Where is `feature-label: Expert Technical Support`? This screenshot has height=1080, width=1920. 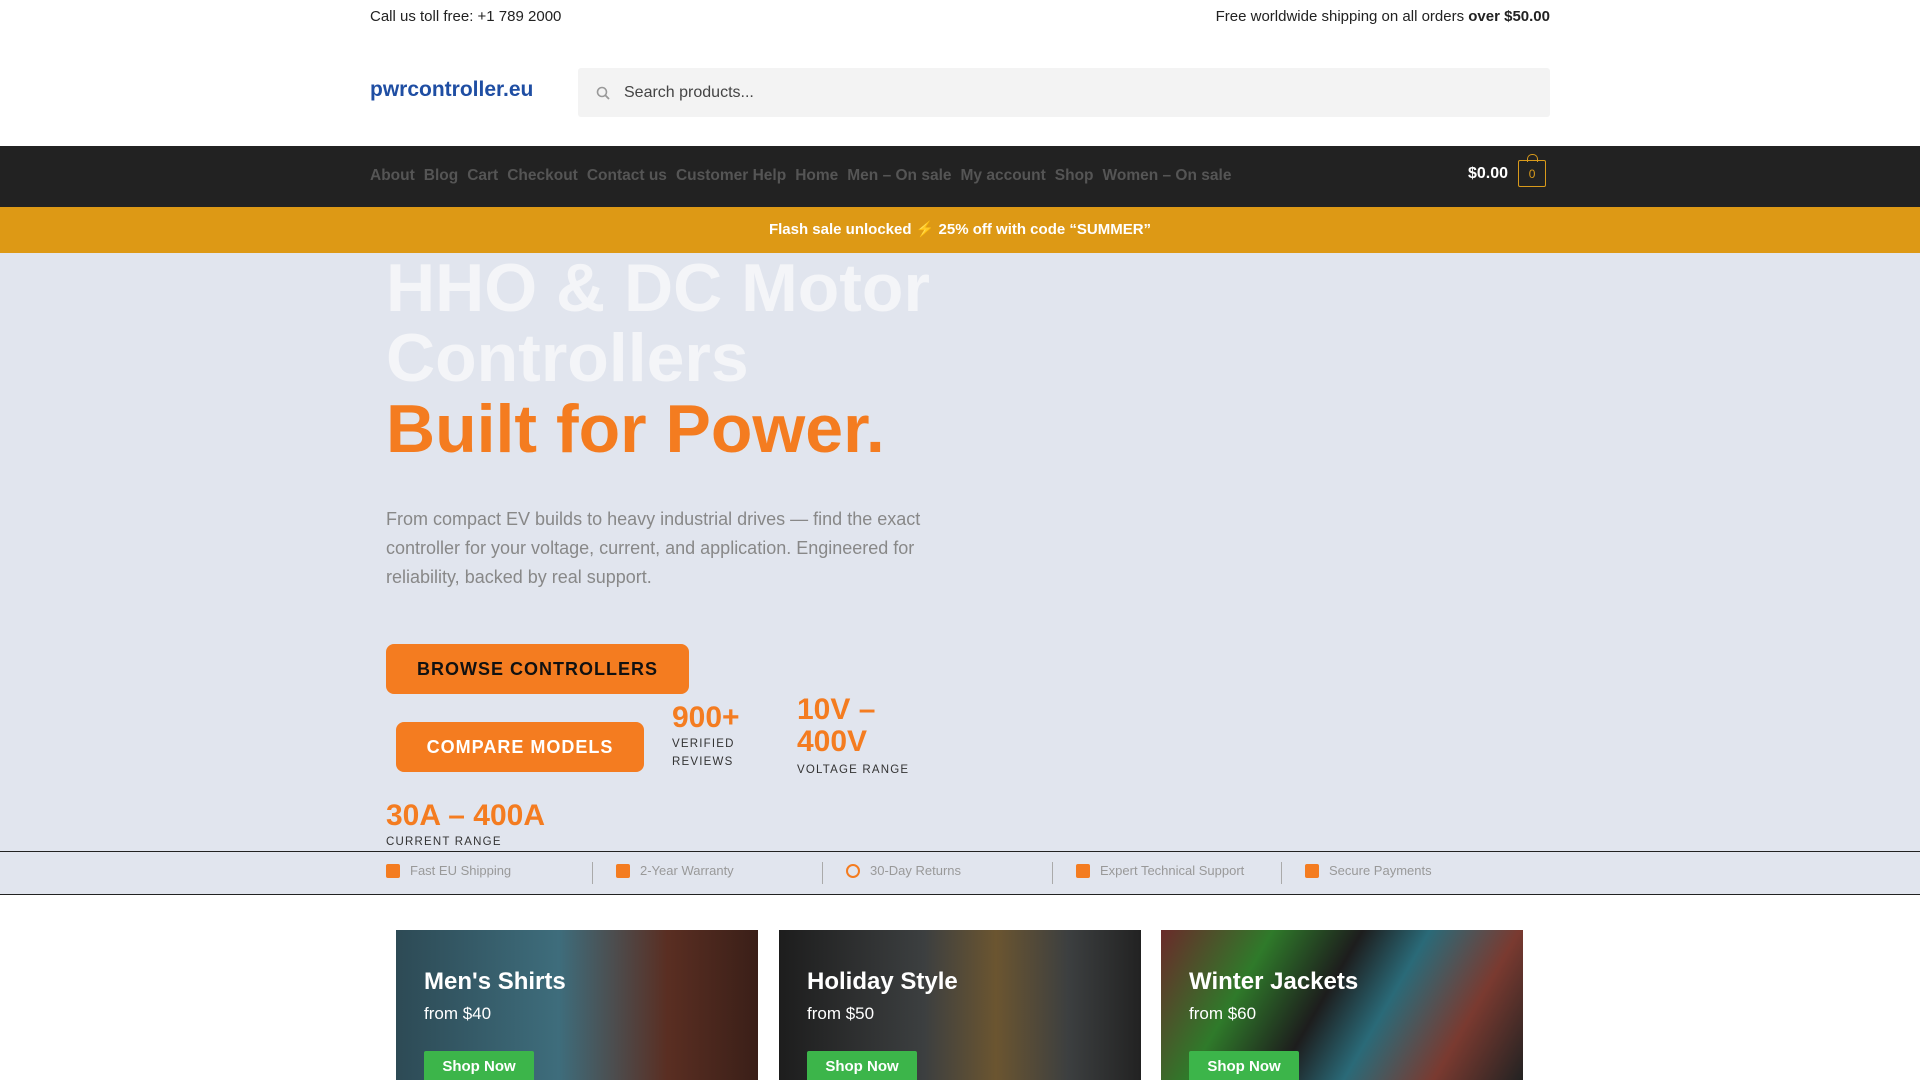 feature-label: Expert Technical Support is located at coordinates (1172, 870).